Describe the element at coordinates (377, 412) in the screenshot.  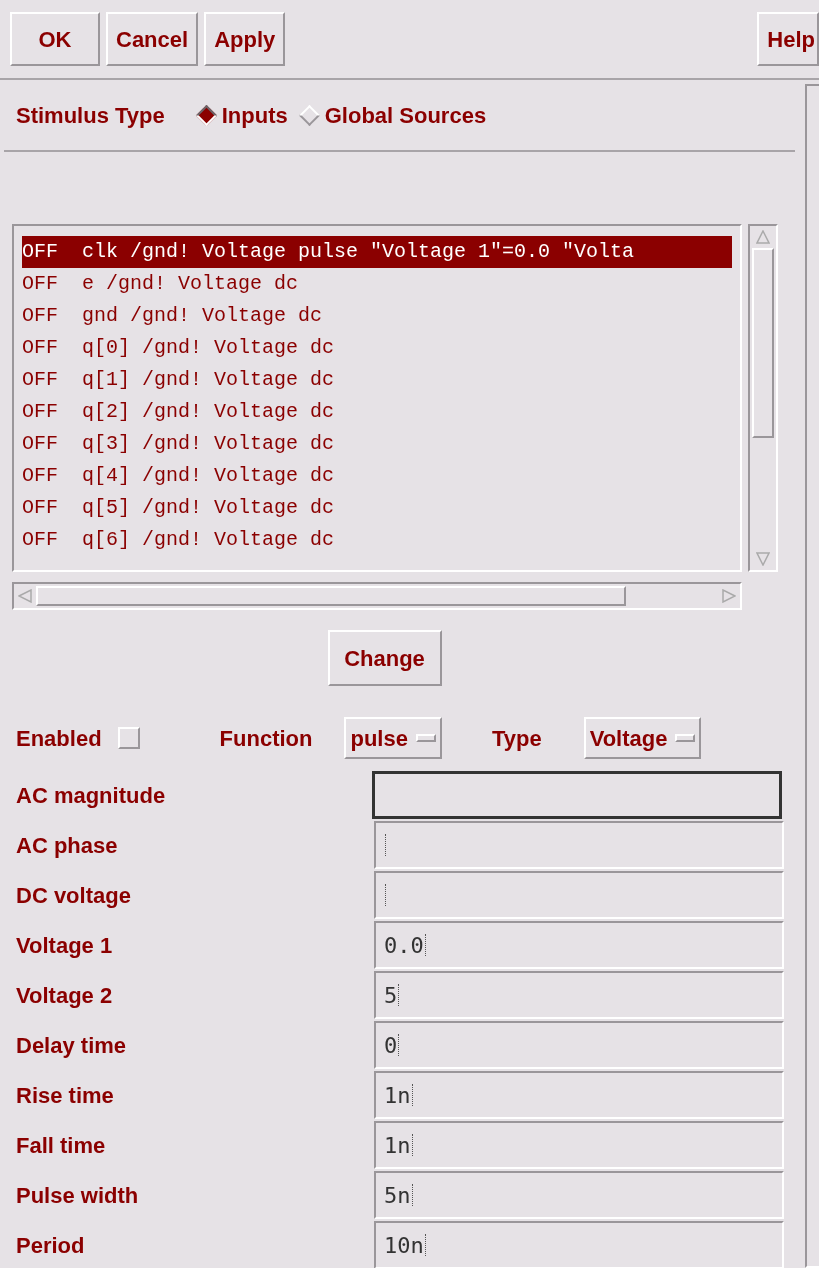
I see `list-row: OFF q[2] /gnd! Voltage dc` at that location.